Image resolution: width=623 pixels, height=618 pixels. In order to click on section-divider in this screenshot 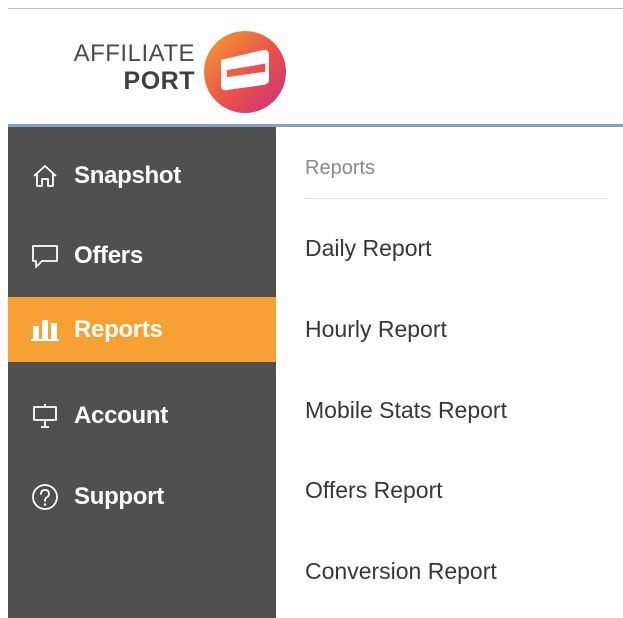, I will do `click(456, 198)`.